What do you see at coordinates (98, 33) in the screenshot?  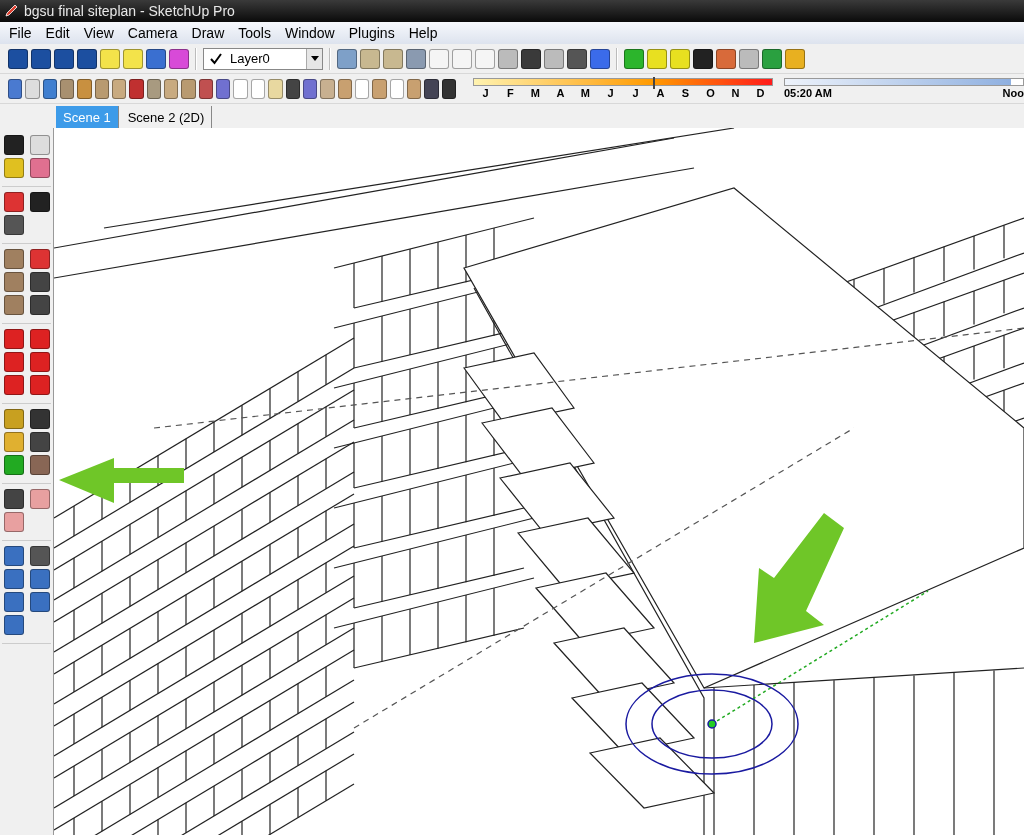 I see `menu-item: View` at bounding box center [98, 33].